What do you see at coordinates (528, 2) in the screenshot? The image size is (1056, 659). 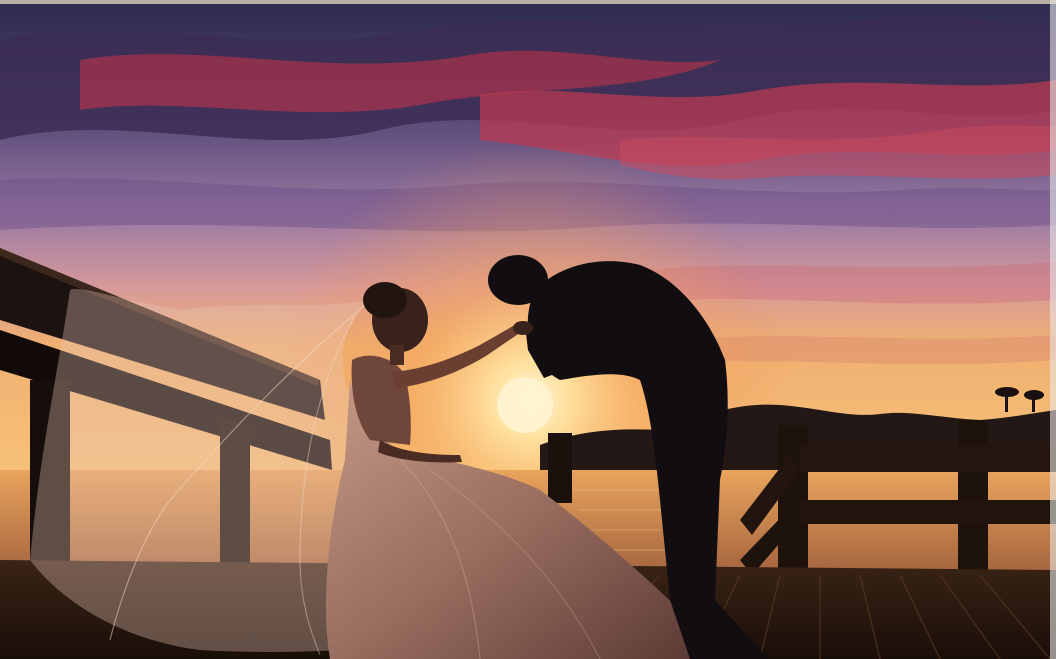 I see `top-border` at bounding box center [528, 2].